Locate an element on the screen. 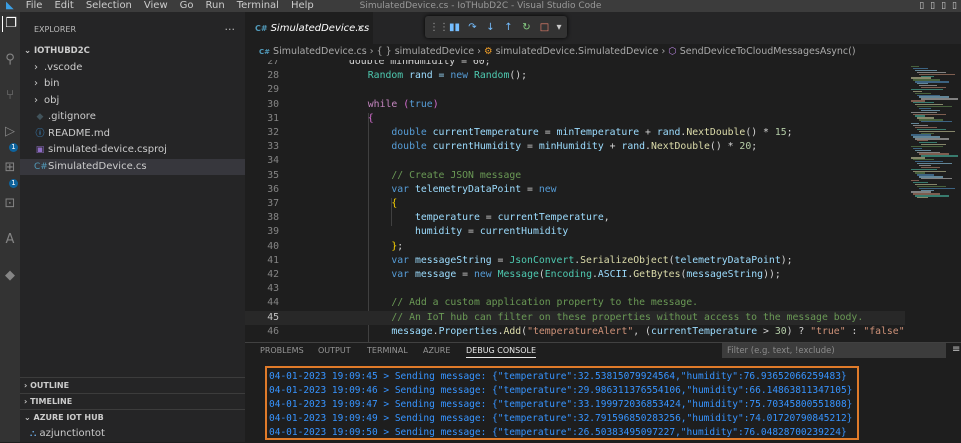 The width and height of the screenshot is (961, 443). code-text: { is located at coordinates (347, 204).